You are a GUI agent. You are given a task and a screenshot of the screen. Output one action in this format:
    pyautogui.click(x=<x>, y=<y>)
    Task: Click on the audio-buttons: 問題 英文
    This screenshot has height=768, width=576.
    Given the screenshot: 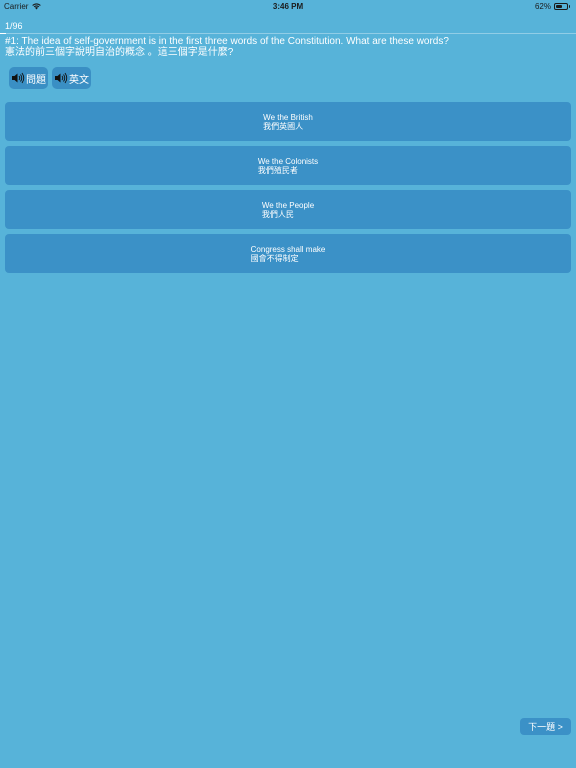 What is the action you would take?
    pyautogui.click(x=50, y=78)
    